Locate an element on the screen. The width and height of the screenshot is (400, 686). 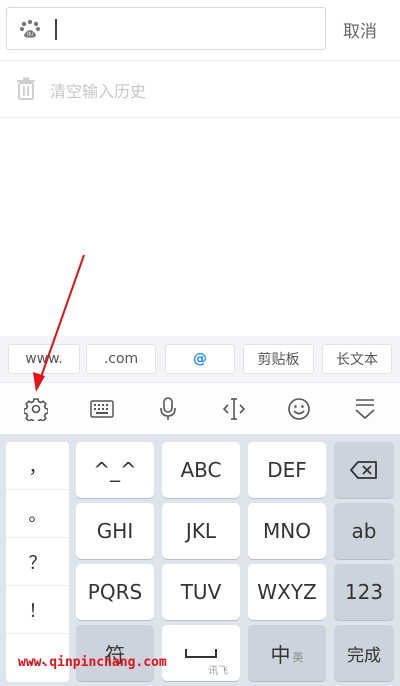
clear-history-row: 清空输入历史 is located at coordinates (200, 89).